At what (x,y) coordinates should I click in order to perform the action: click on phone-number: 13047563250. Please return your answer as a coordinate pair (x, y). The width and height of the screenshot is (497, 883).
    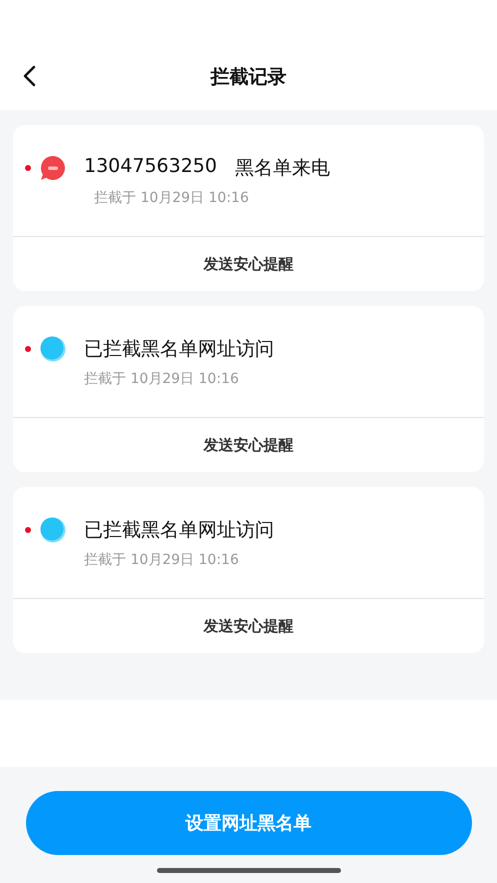
    Looking at the image, I should click on (150, 167).